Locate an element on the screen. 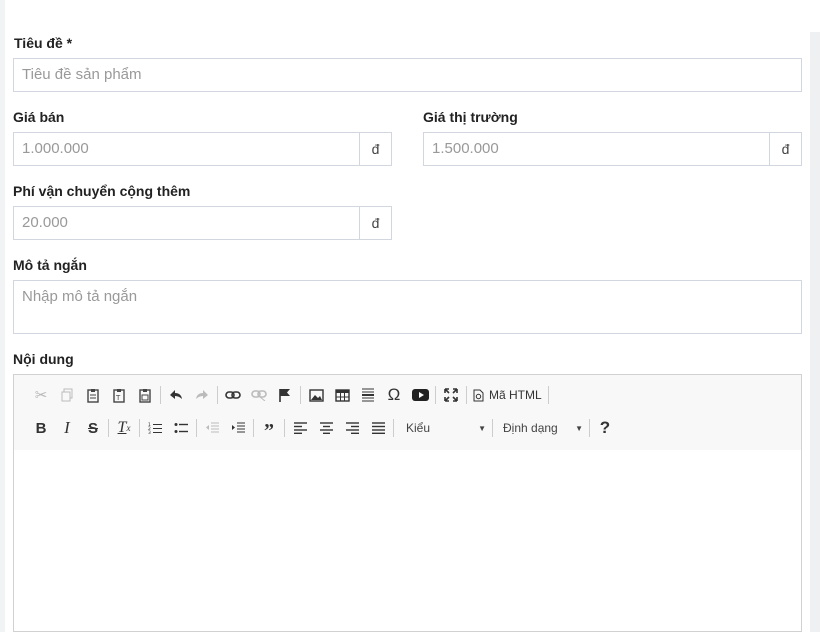  remove-format-icon: Tx is located at coordinates (124, 428).